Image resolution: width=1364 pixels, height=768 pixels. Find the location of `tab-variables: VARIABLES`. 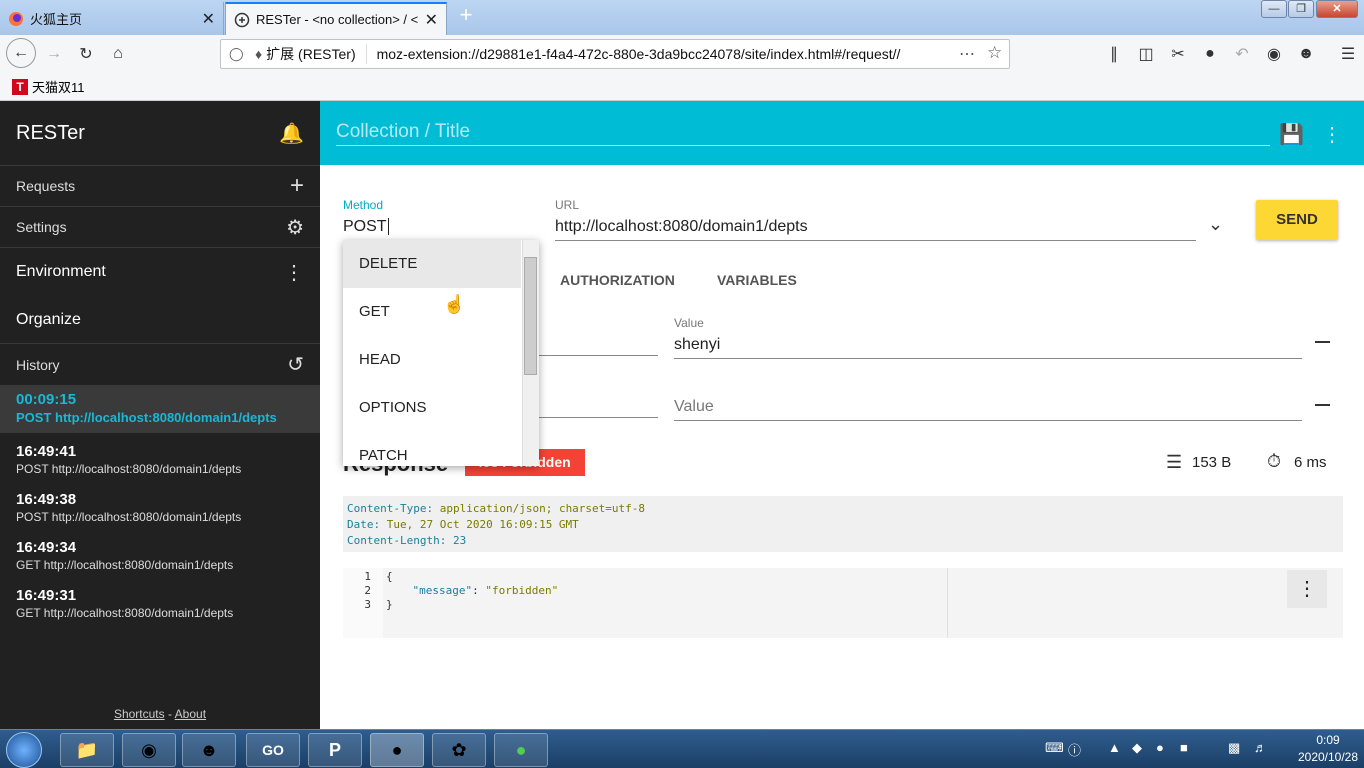

tab-variables: VARIABLES is located at coordinates (757, 280).